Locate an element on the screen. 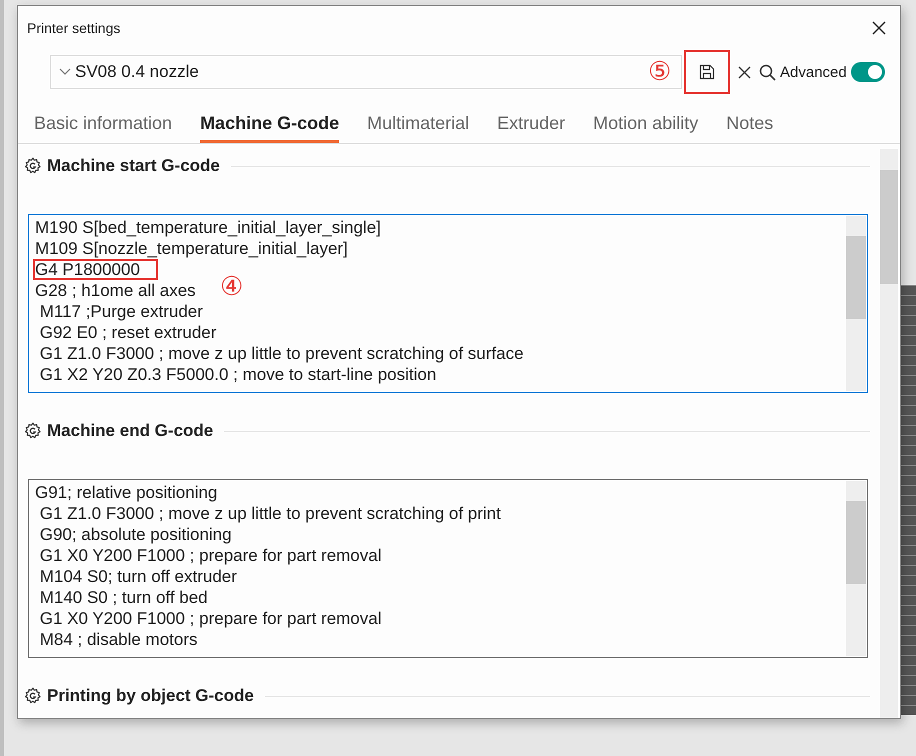  preset-dropdown: SV08 0.4 nozzle ⑤ is located at coordinates (366, 72).